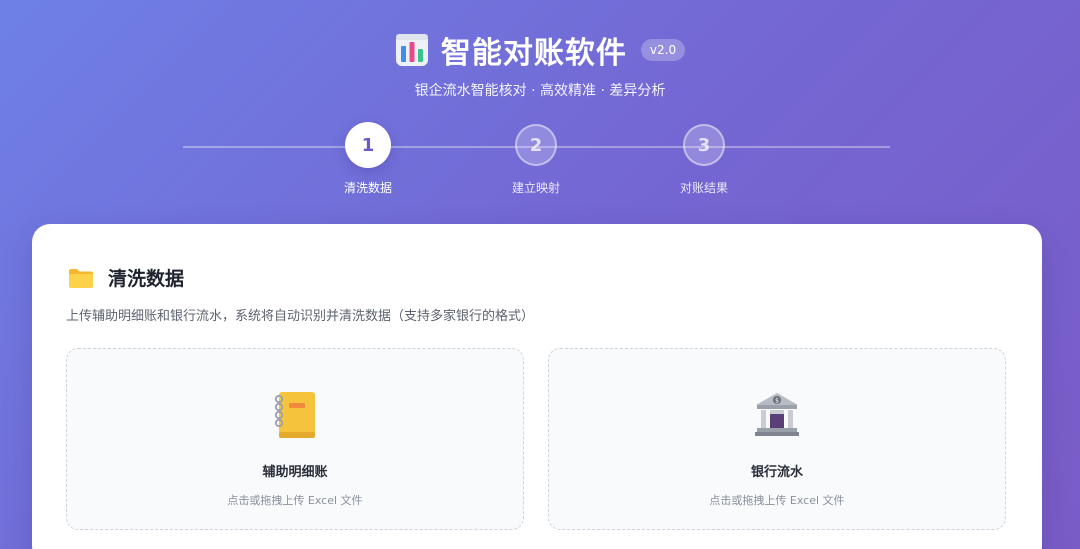  I want to click on step-number: 3, so click(704, 145).